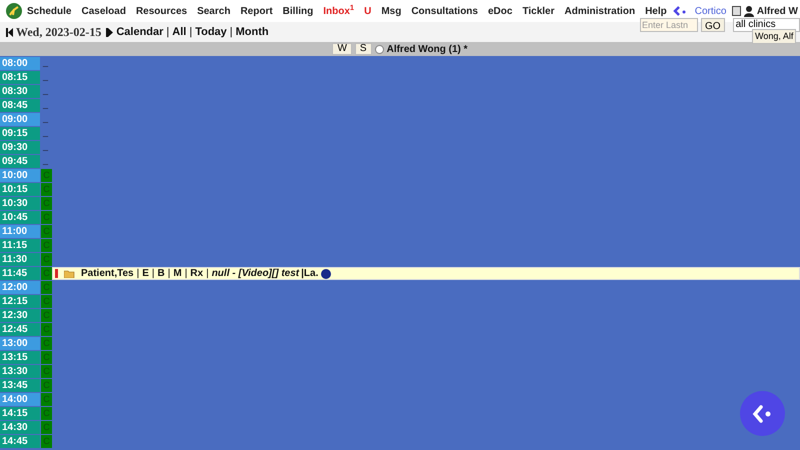  Describe the element at coordinates (197, 273) in the screenshot. I see `appointment-link: Rx` at that location.